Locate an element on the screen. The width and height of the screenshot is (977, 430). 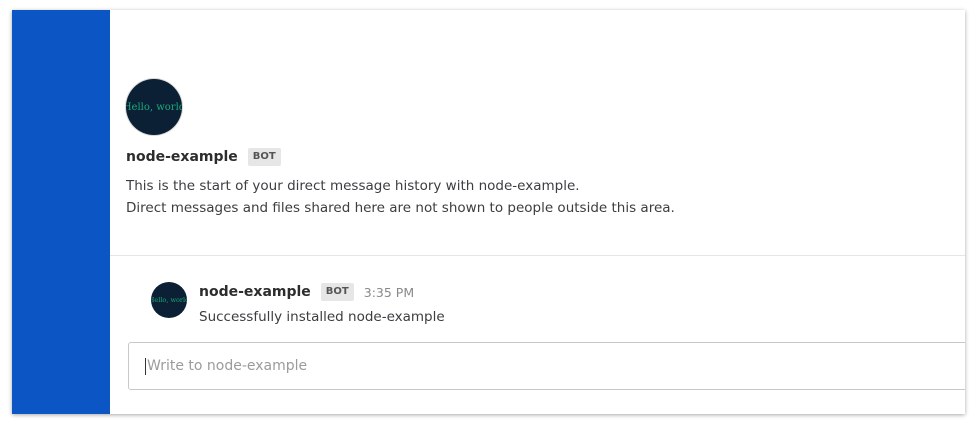
post-avatar: Hello, world is located at coordinates (169, 300).